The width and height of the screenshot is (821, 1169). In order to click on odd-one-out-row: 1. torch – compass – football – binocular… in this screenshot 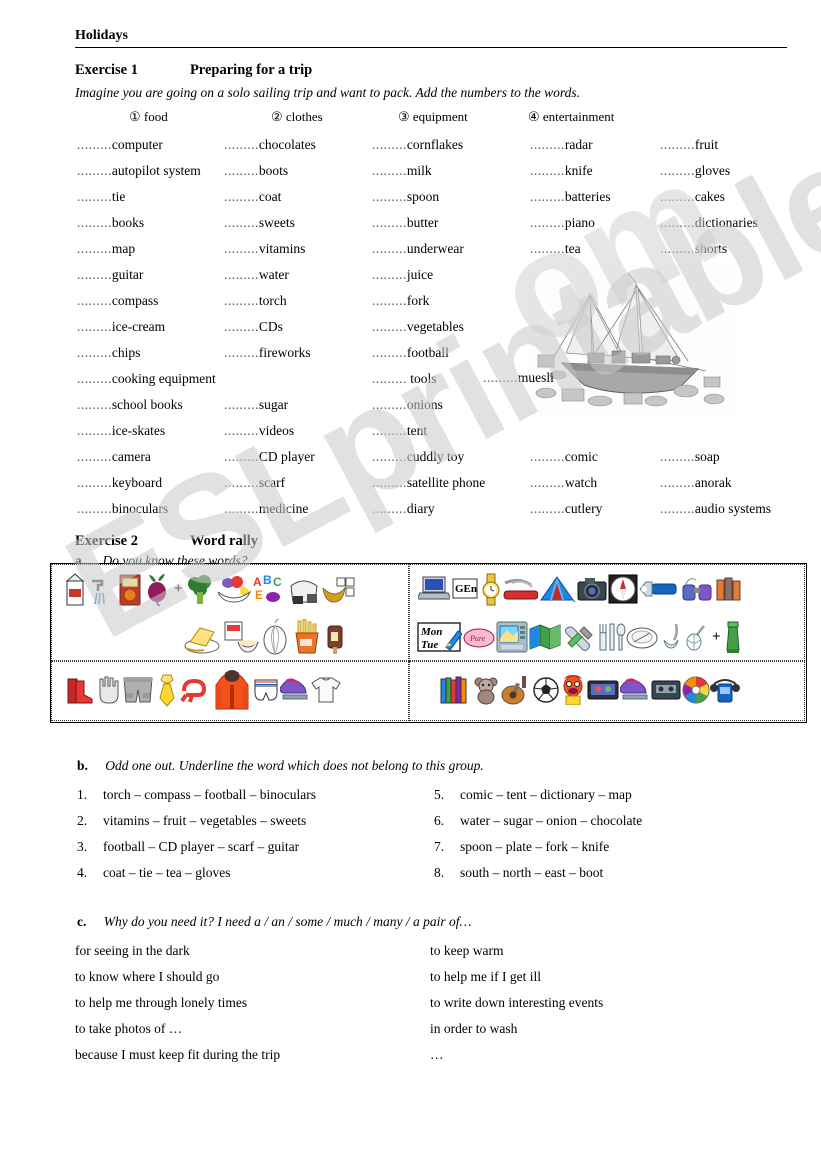, I will do `click(196, 795)`.